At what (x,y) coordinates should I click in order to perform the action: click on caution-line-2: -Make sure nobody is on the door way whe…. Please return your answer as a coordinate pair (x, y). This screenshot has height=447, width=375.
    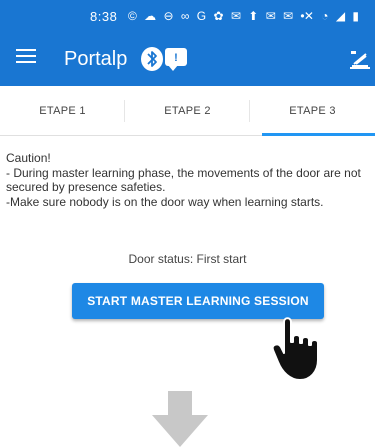
    Looking at the image, I should click on (165, 201).